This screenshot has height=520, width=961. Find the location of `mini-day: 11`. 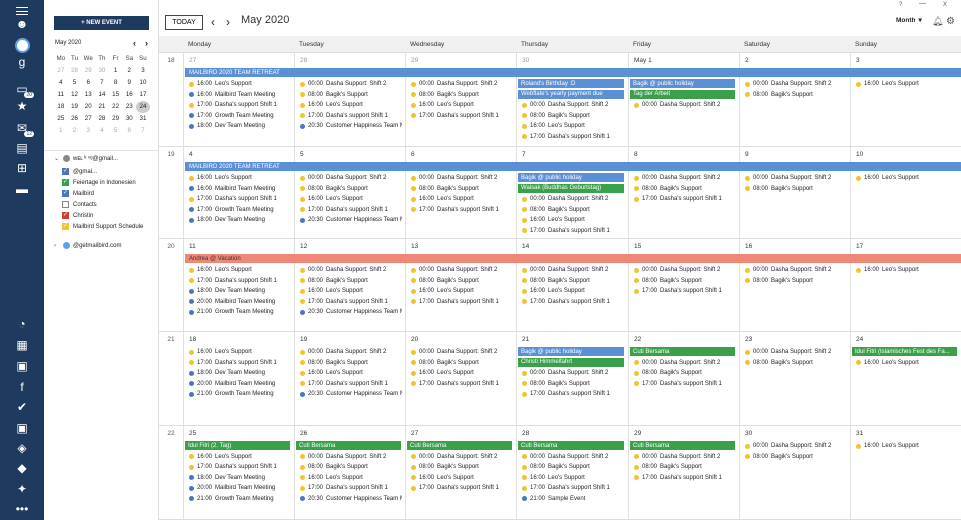

mini-day: 11 is located at coordinates (61, 95).